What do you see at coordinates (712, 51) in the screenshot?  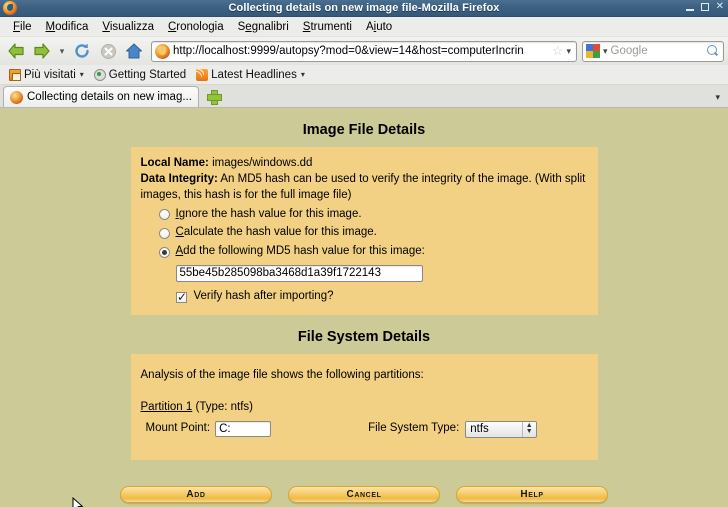 I see `magnifier-icon` at bounding box center [712, 51].